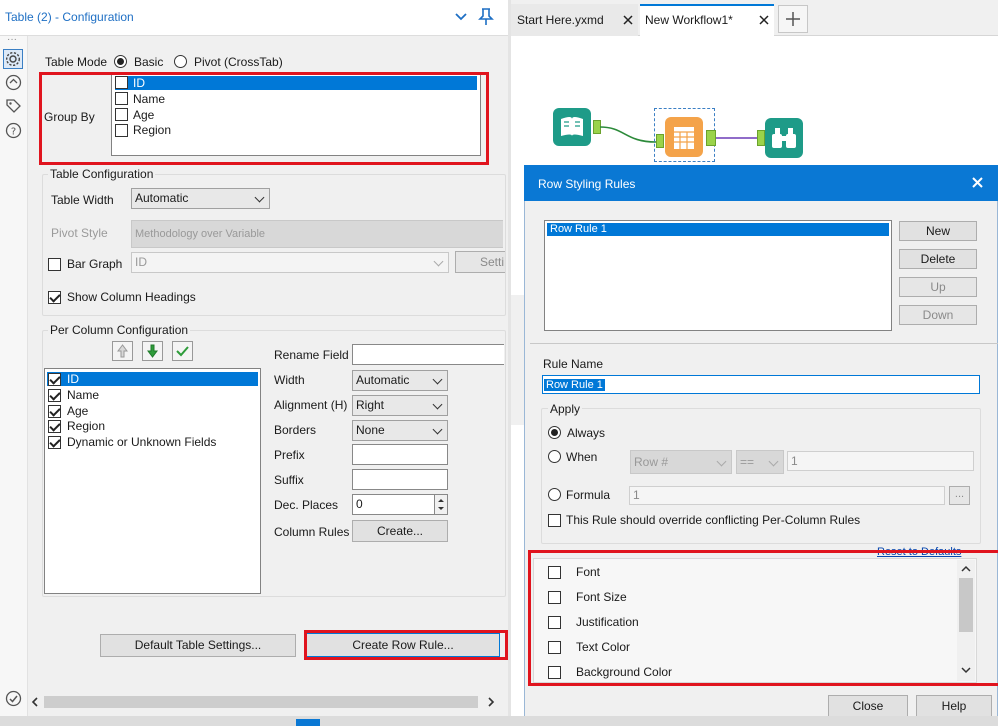  Describe the element at coordinates (554, 622) in the screenshot. I see `justification-checkbox` at that location.